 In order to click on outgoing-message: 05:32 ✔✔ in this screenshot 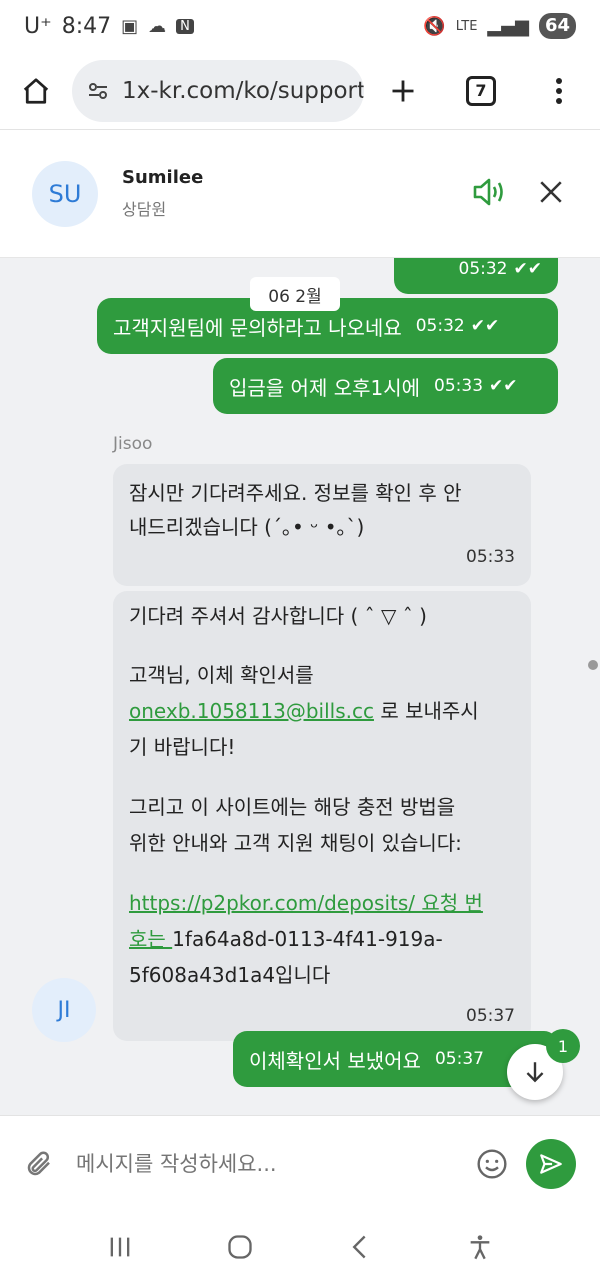, I will do `click(476, 276)`.